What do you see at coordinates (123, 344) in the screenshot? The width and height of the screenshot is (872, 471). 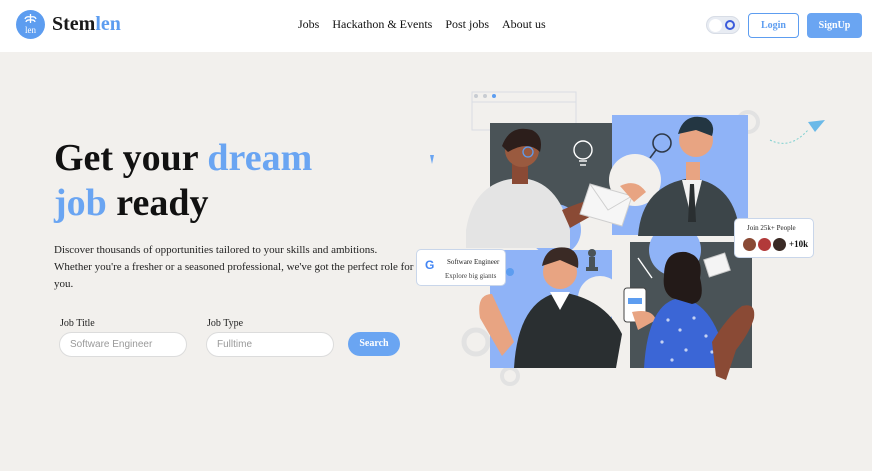 I see `job-title-input: Software Engineer` at bounding box center [123, 344].